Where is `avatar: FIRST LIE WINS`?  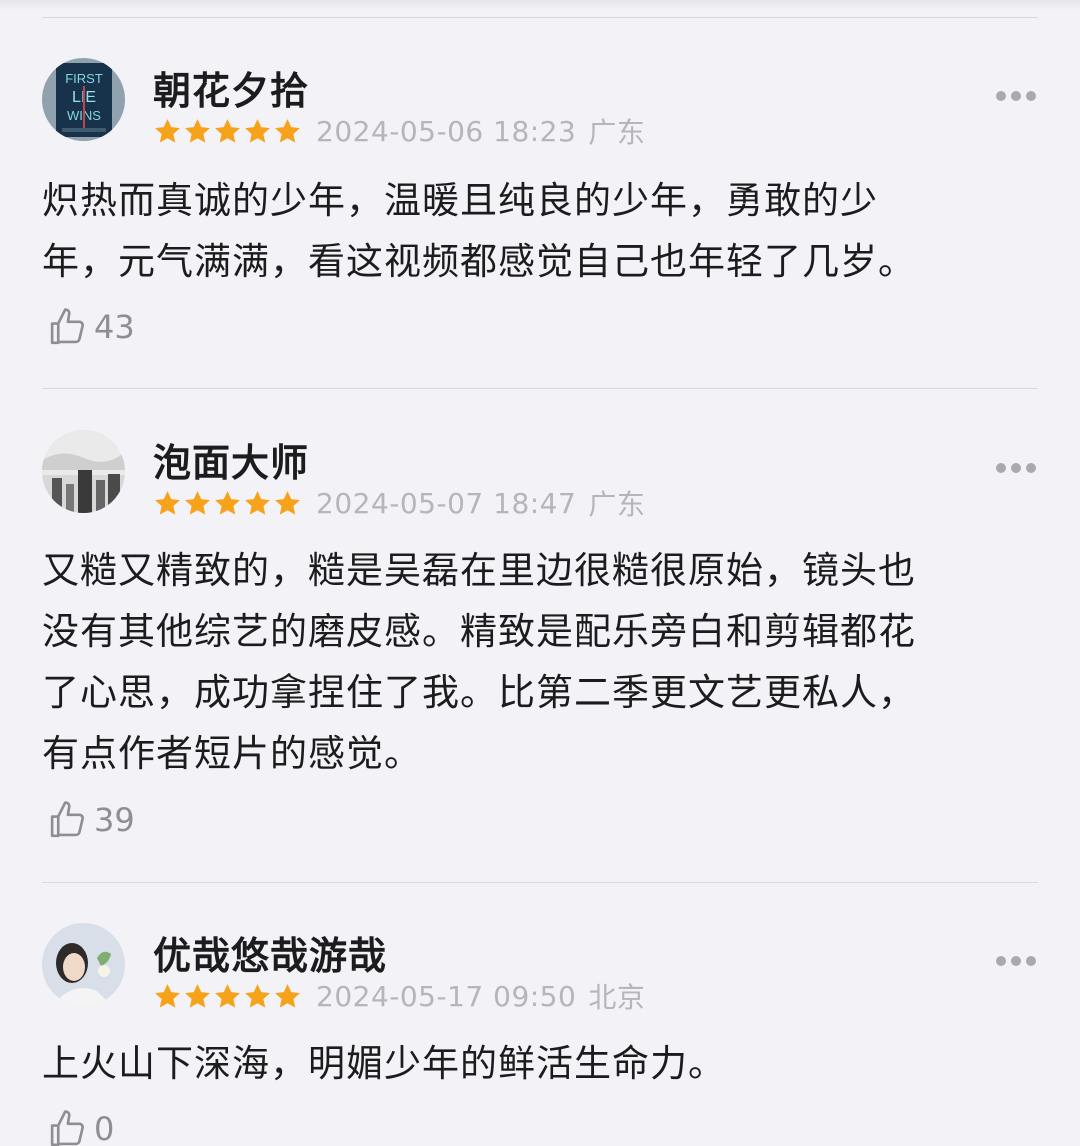
avatar: FIRST LIE WINS is located at coordinates (83, 99).